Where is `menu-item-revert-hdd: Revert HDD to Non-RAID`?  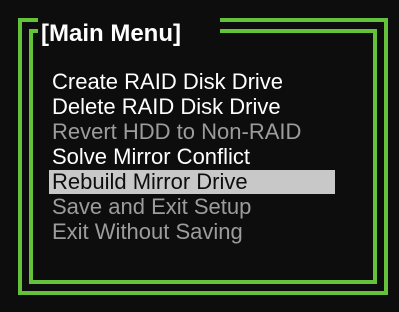 menu-item-revert-hdd: Revert HDD to Non-RAID is located at coordinates (192, 132).